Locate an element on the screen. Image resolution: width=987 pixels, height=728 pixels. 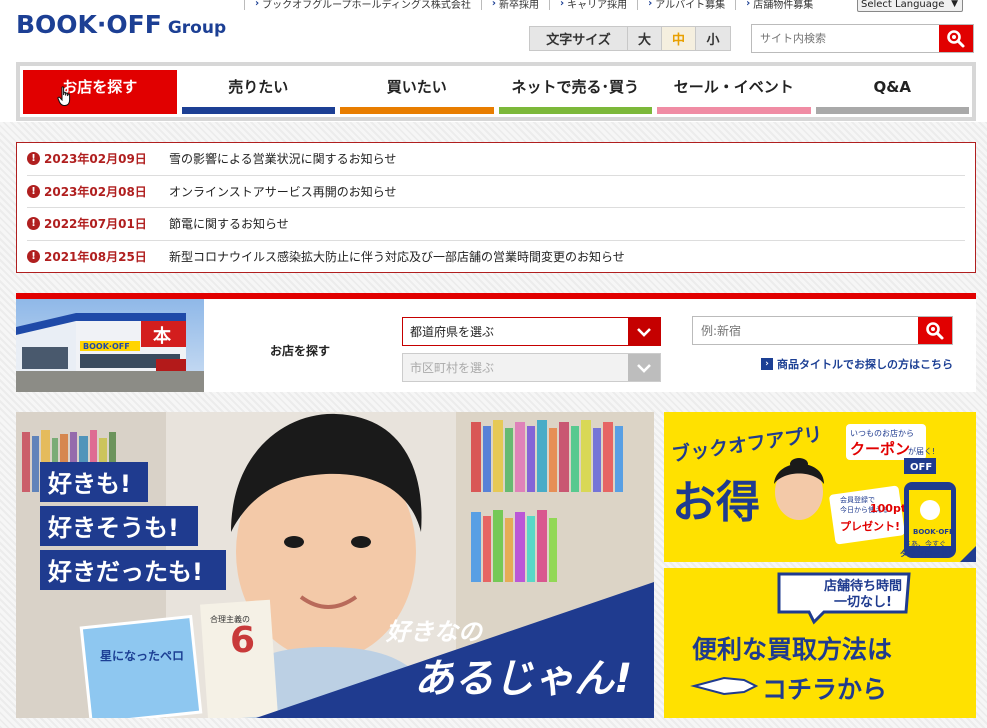
language-select-label: Select Language is located at coordinates (903, 5).